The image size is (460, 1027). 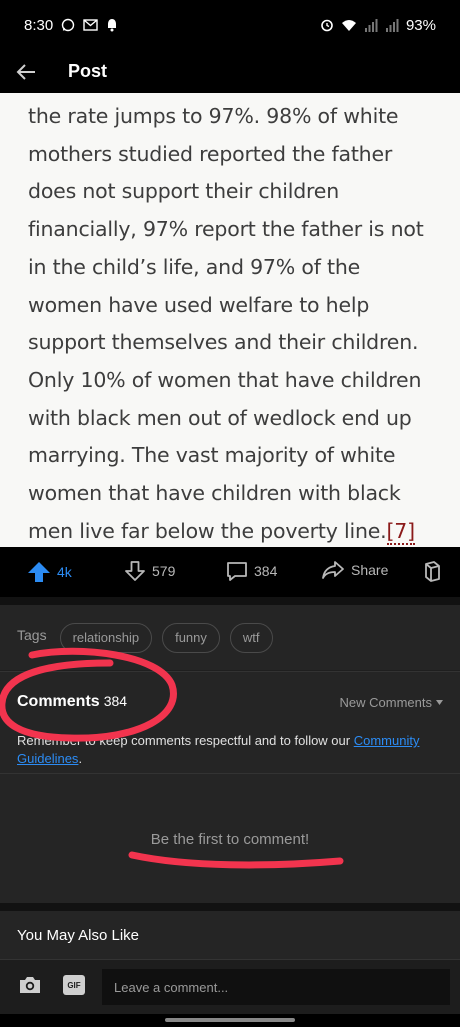 I want to click on post-reference: [7], so click(x=400, y=531).